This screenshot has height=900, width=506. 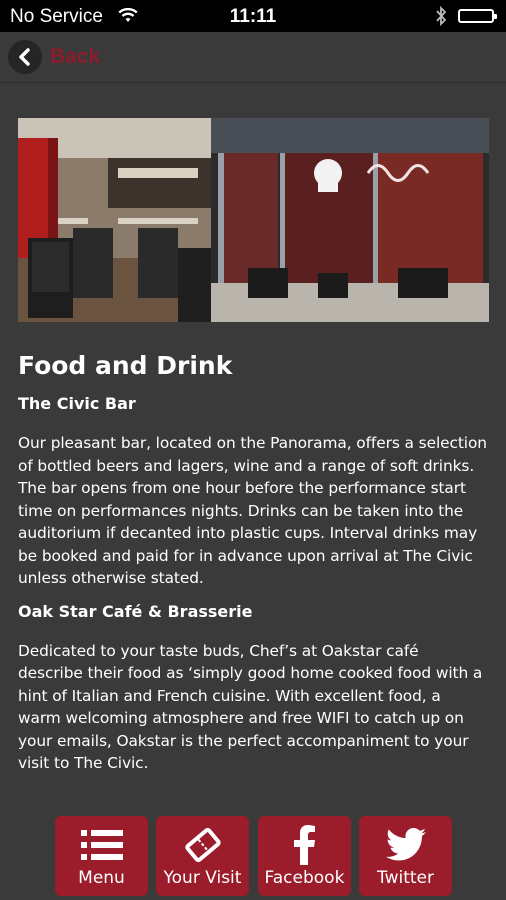 What do you see at coordinates (253, 856) in the screenshot?
I see `bottom-tab-bar: Menu Your Visit Facebook Twitter` at bounding box center [253, 856].